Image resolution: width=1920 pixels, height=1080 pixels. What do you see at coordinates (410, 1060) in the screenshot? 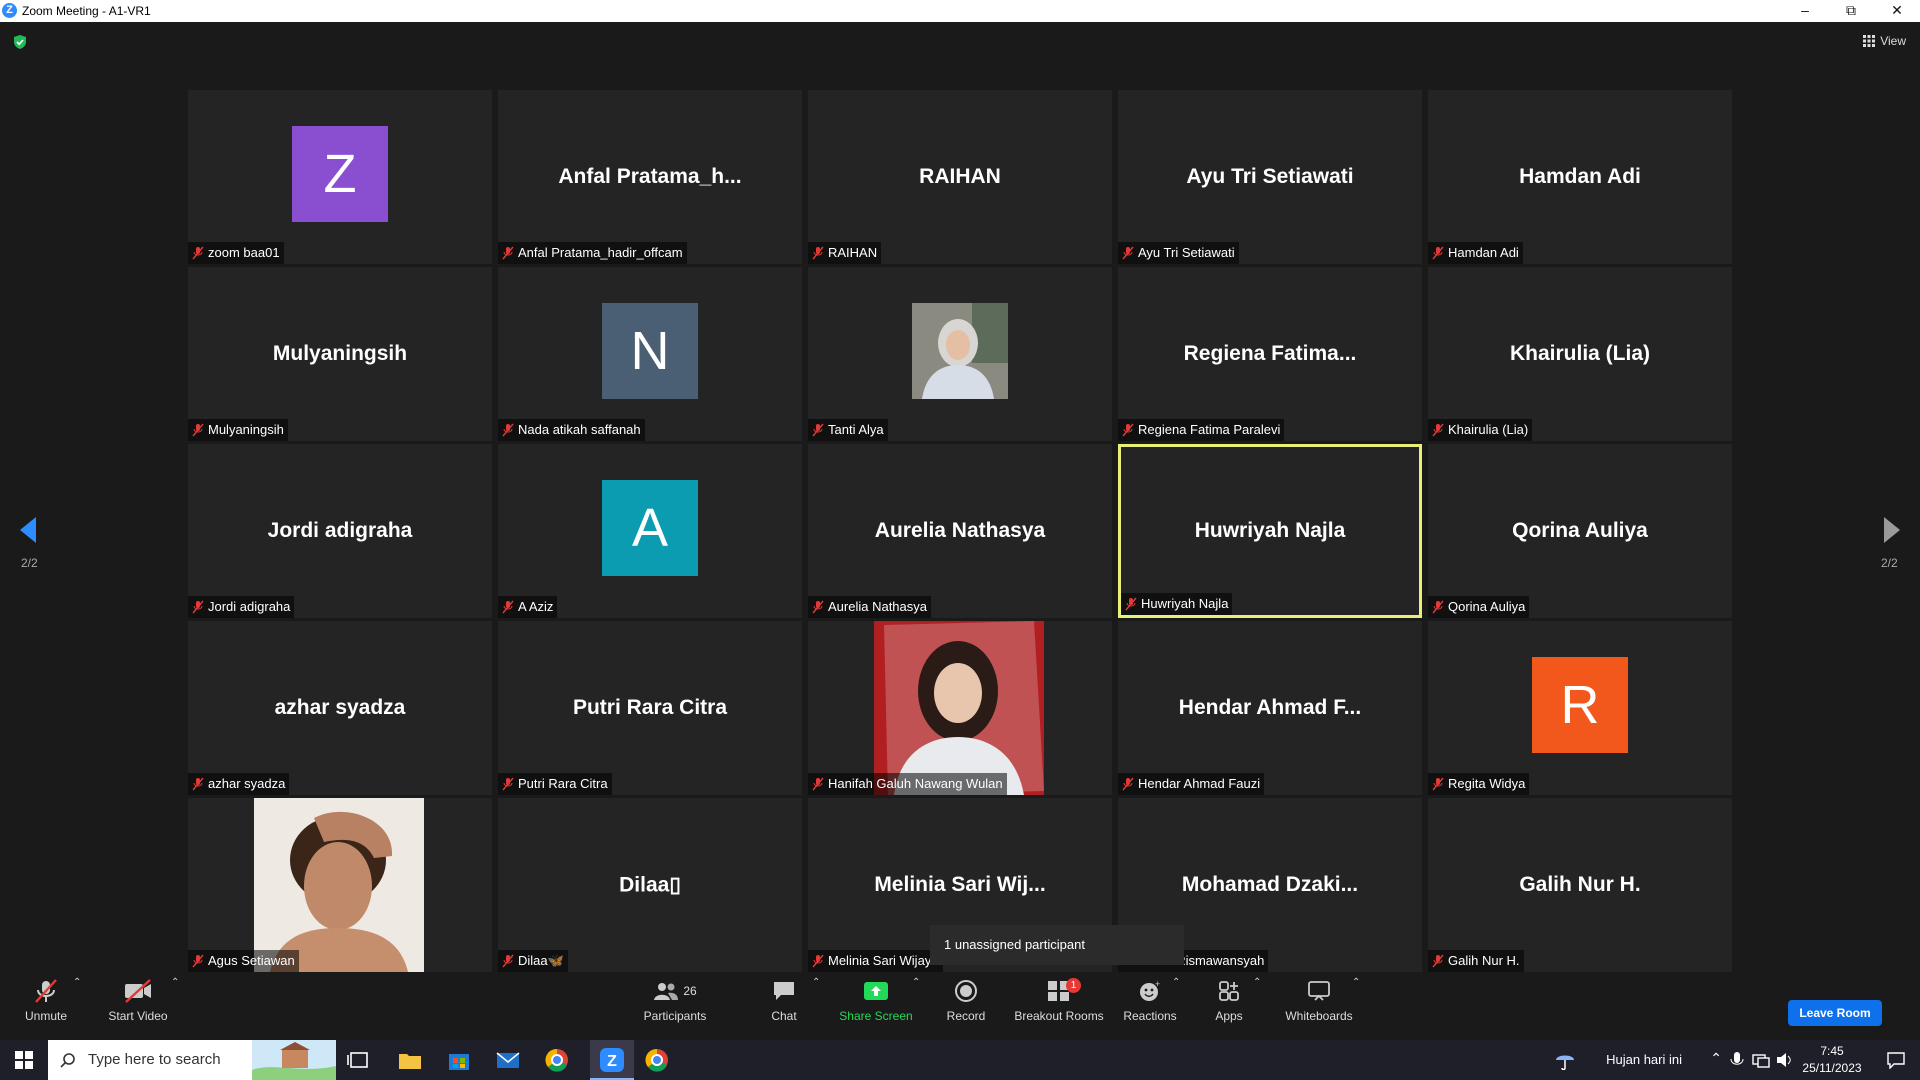
I see `file-explorer-icon` at bounding box center [410, 1060].